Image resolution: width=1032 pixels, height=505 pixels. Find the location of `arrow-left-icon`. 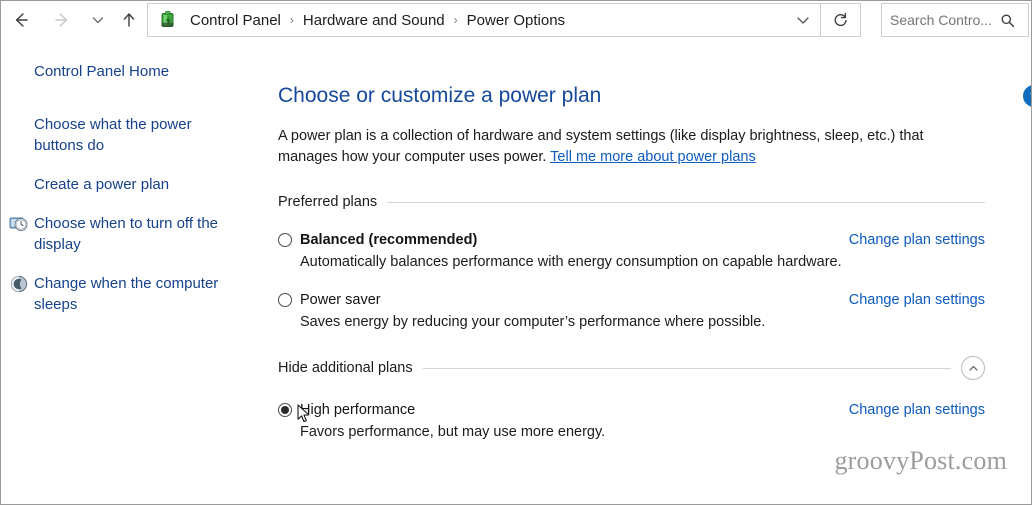

arrow-left-icon is located at coordinates (21, 20).